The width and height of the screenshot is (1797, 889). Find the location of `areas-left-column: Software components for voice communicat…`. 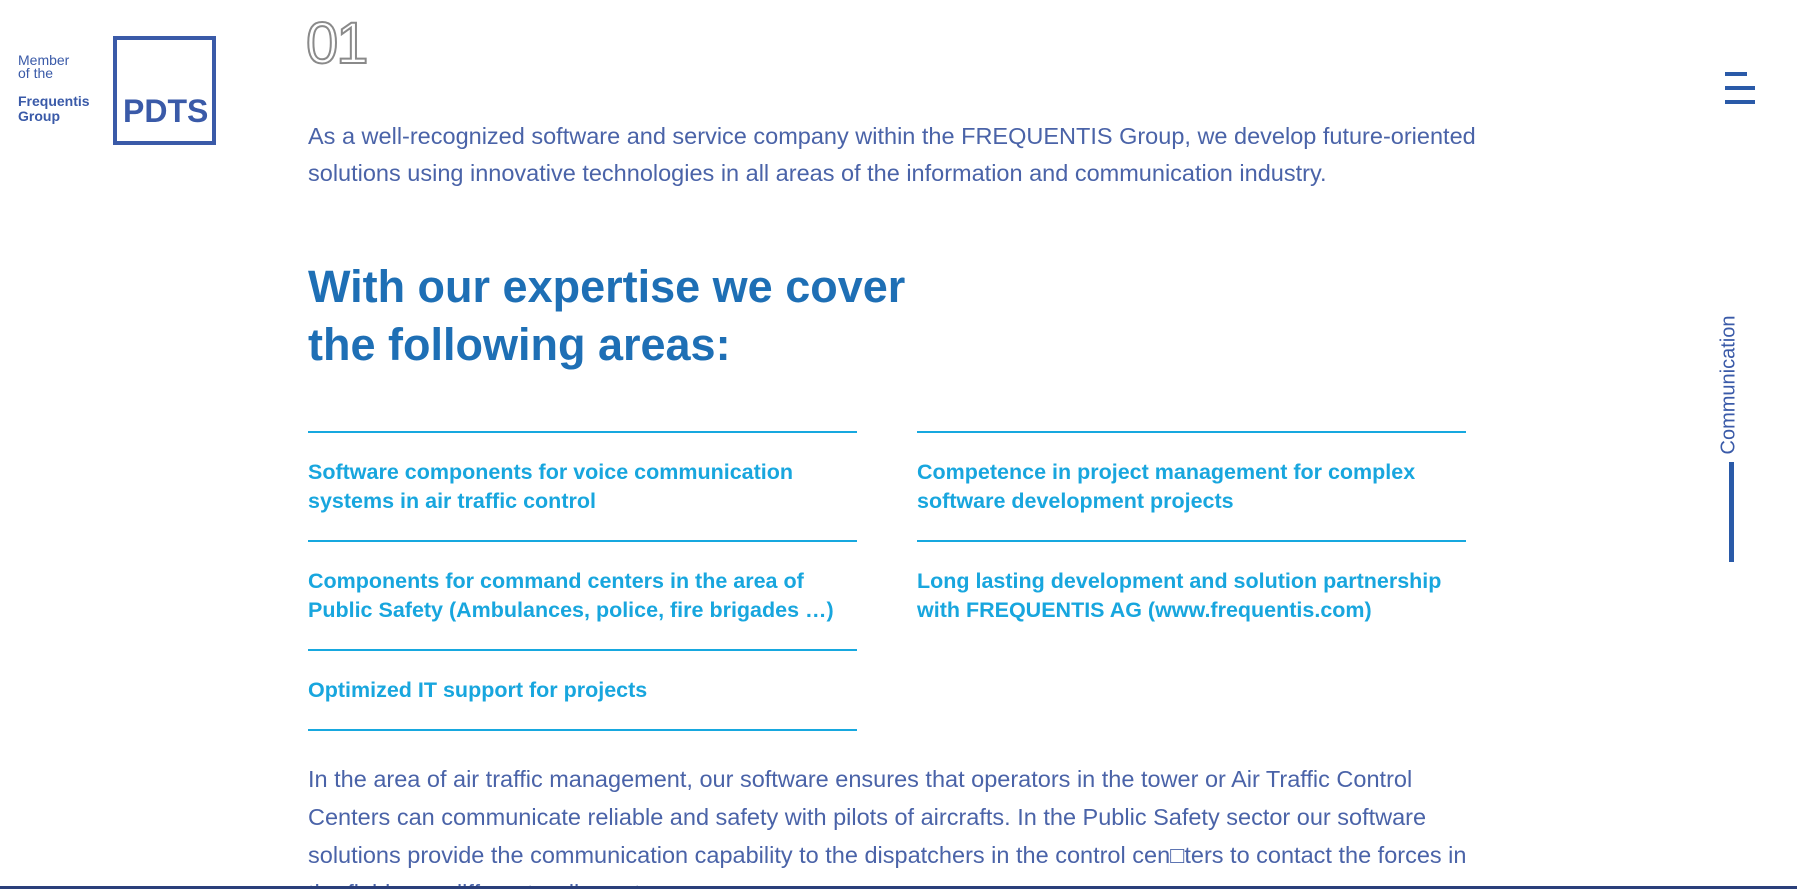

areas-left-column: Software components for voice communicat… is located at coordinates (582, 581).